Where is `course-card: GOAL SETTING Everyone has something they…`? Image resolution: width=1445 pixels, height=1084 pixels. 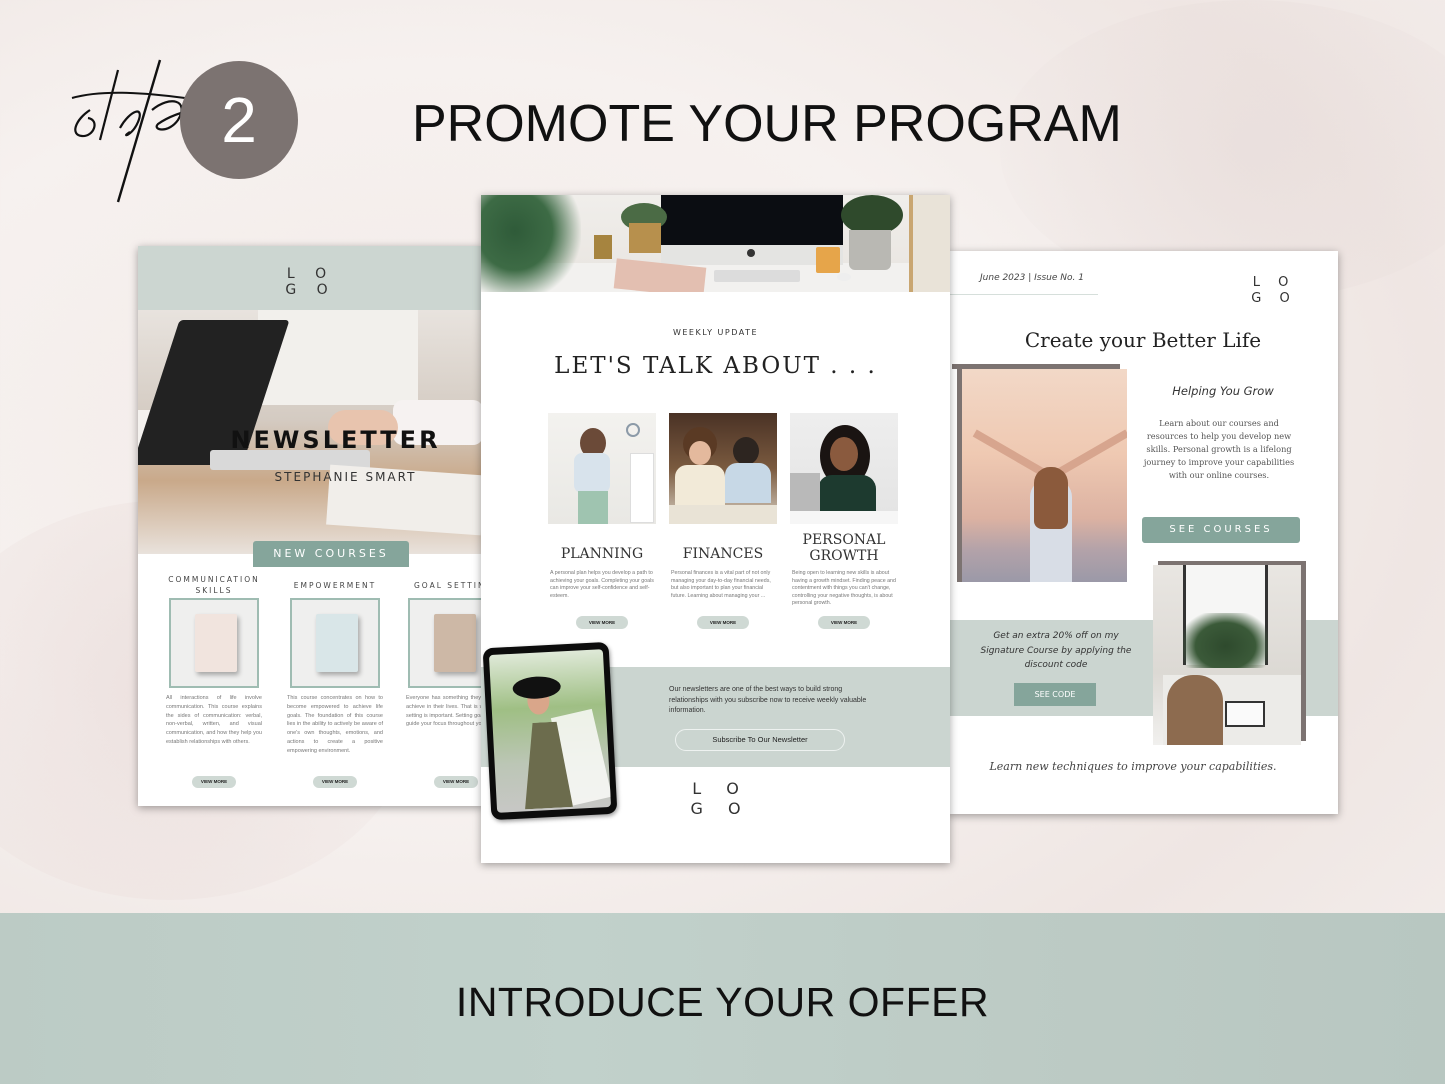 course-card: GOAL SETTING Everyone has something they… is located at coordinates (443, 680).